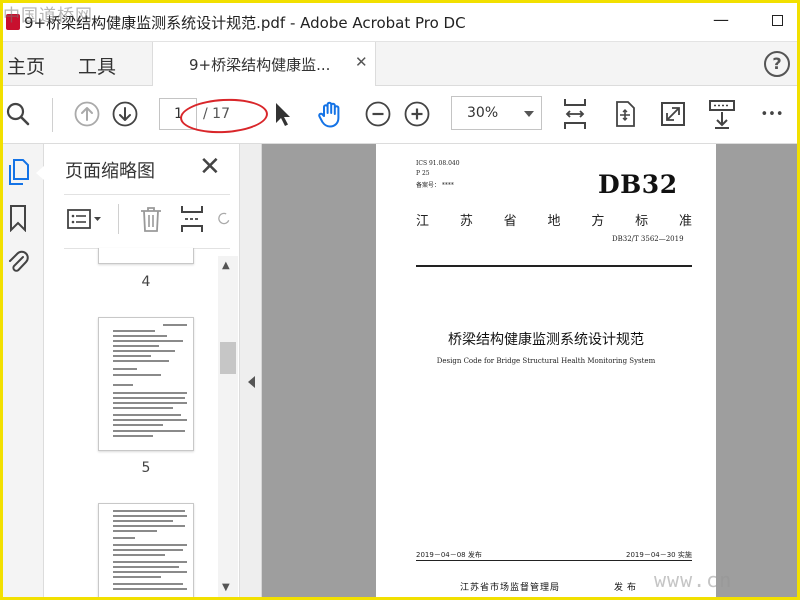  Describe the element at coordinates (223, 219) in the screenshot. I see `rotate-page-icon` at that location.